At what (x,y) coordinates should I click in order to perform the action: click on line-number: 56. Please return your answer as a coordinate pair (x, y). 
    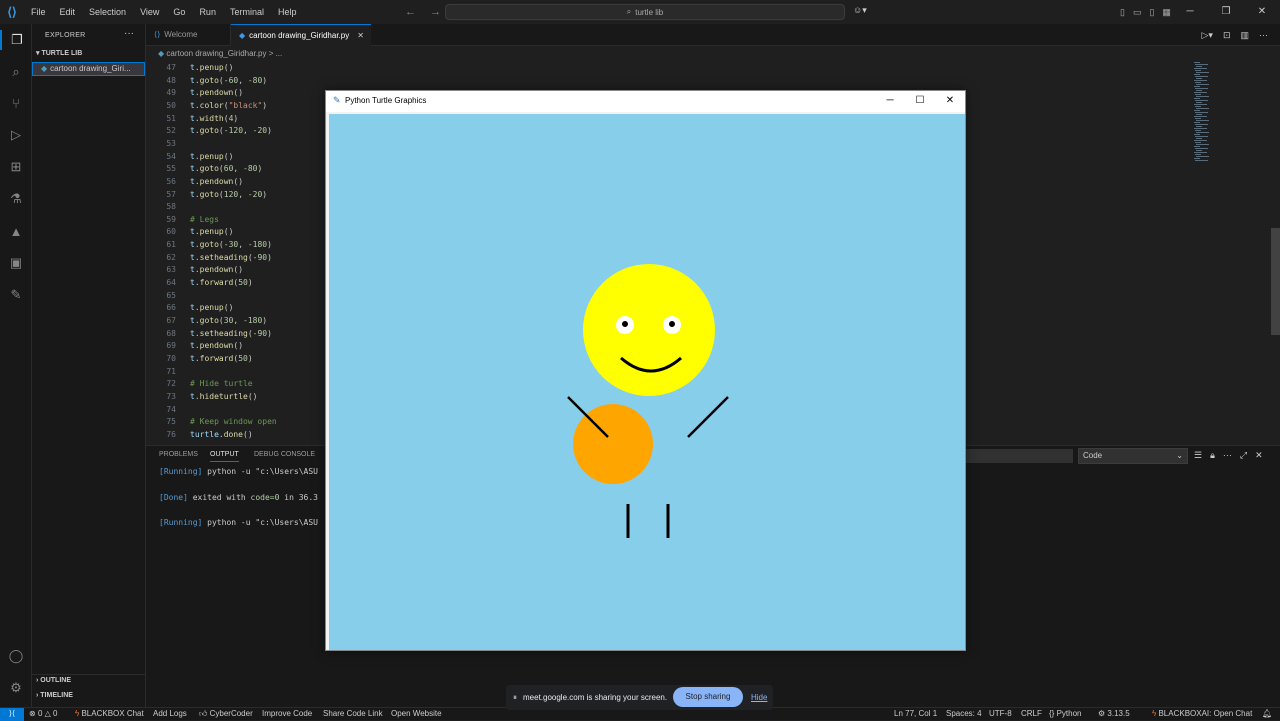
    Looking at the image, I should click on (171, 181).